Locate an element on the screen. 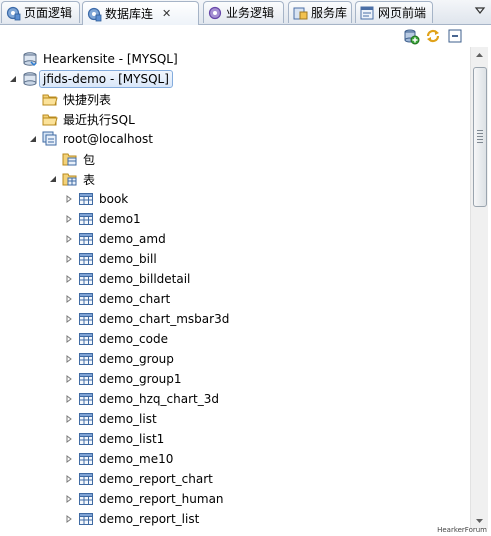 The image size is (491, 536). table-name: demo1 is located at coordinates (120, 219).